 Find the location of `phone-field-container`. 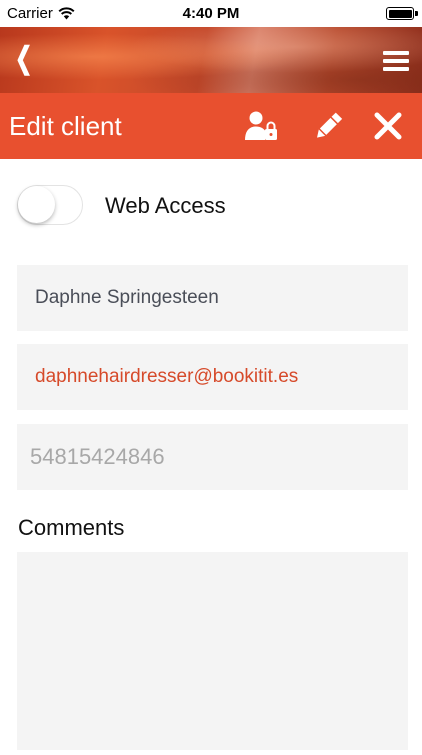

phone-field-container is located at coordinates (212, 457).